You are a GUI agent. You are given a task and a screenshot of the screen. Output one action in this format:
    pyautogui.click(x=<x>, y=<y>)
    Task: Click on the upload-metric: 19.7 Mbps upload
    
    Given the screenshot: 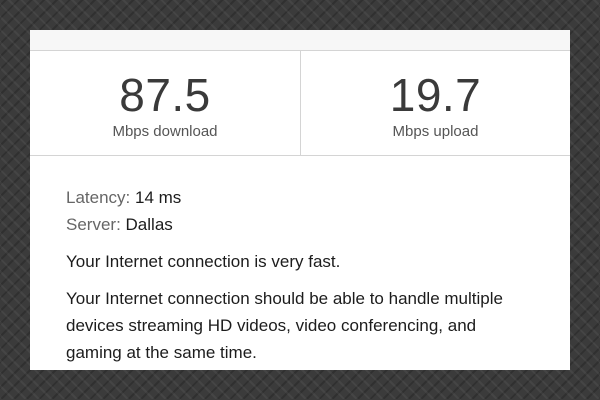 What is the action you would take?
    pyautogui.click(x=435, y=103)
    